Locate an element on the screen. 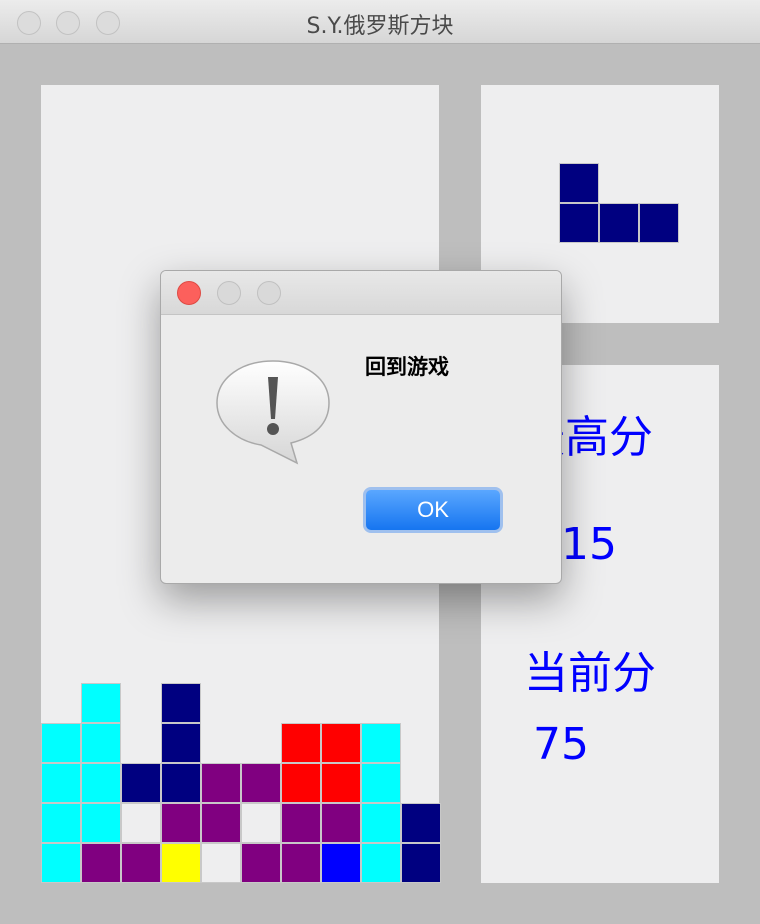 The image size is (760, 924). current-score-label: 当前分 is located at coordinates (590, 673).